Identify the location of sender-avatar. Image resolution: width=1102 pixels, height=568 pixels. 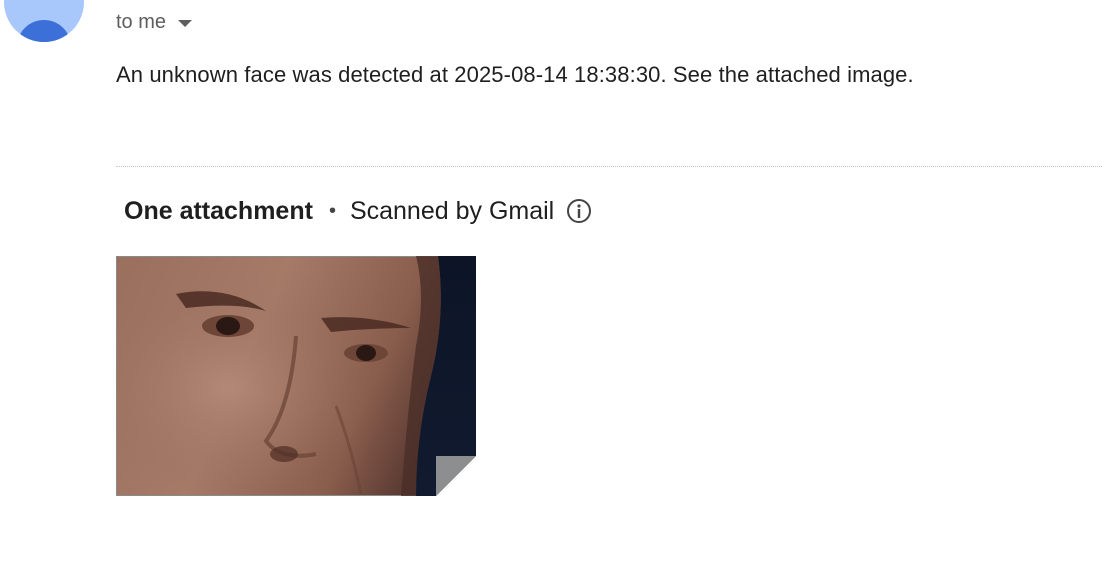
(44, 21).